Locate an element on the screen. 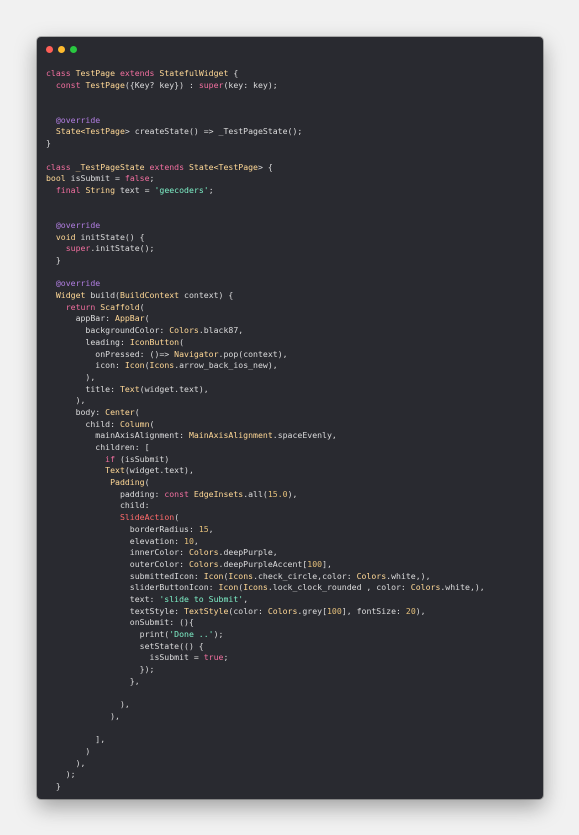 The height and width of the screenshot is (835, 579). code-token: ], fontSize: is located at coordinates (373, 610).